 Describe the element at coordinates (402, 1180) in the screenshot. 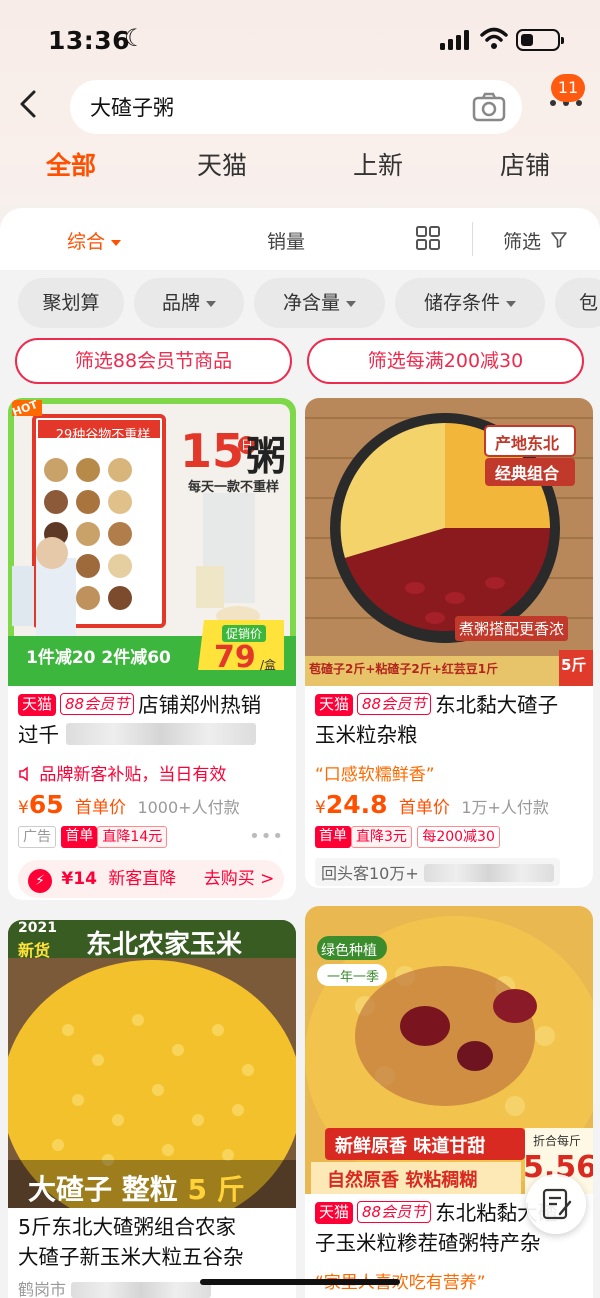

I see `image-caption-2: 自然原香 软粘稠糊` at that location.